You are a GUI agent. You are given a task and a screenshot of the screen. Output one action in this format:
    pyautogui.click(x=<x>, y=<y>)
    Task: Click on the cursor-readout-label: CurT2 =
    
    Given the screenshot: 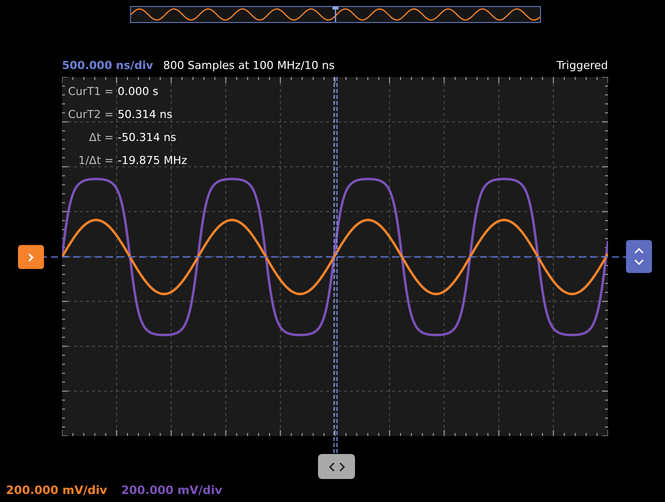 What is the action you would take?
    pyautogui.click(x=91, y=115)
    